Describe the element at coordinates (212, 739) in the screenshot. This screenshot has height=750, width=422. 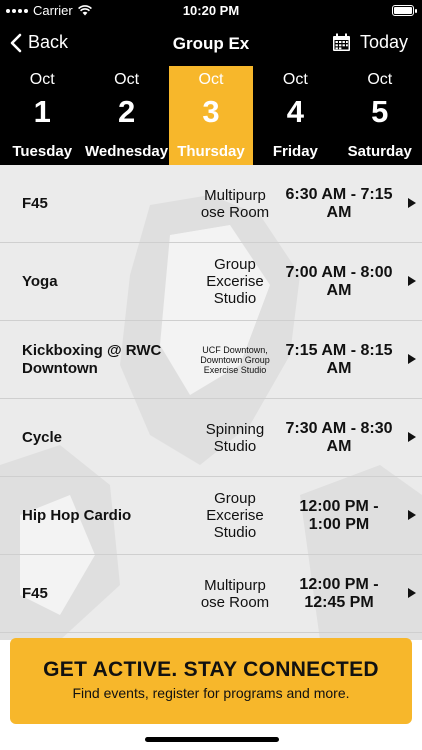
I see `home-indicator` at that location.